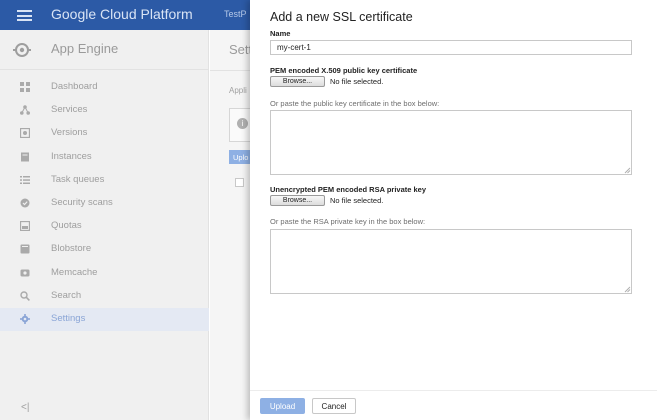 The height and width of the screenshot is (420, 657). Describe the element at coordinates (68, 318) in the screenshot. I see `sidebar-item-label: Settings` at that location.